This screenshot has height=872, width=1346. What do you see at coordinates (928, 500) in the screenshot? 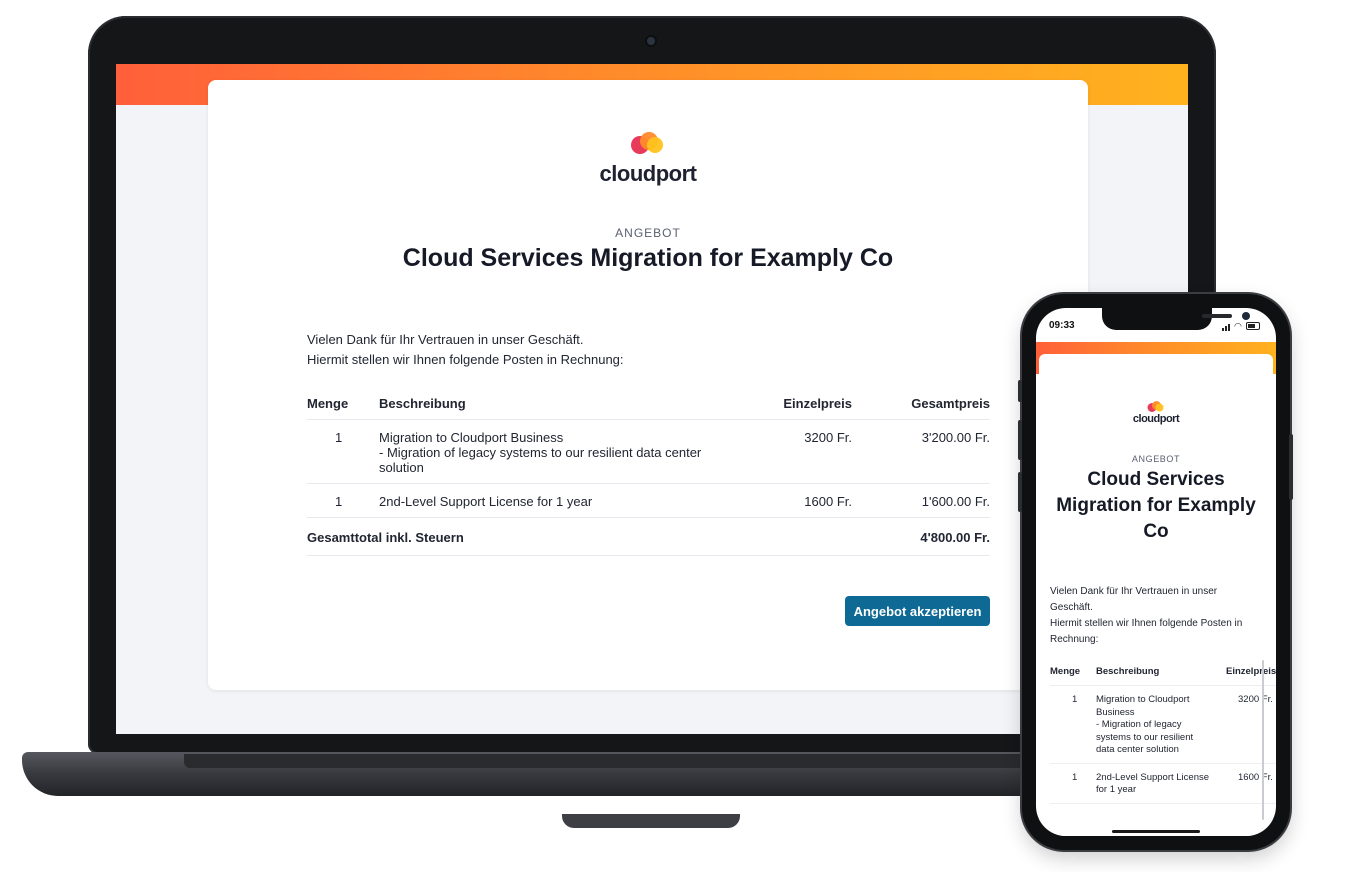
I see `row-total-price: 1'600.00 Fr.` at bounding box center [928, 500].